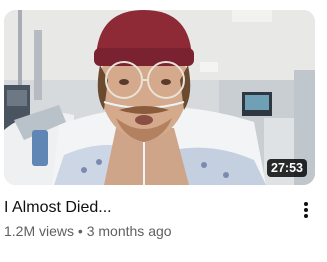 The width and height of the screenshot is (327, 262). I want to click on video-metadata: 1.2M views • 3 months ago, so click(88, 231).